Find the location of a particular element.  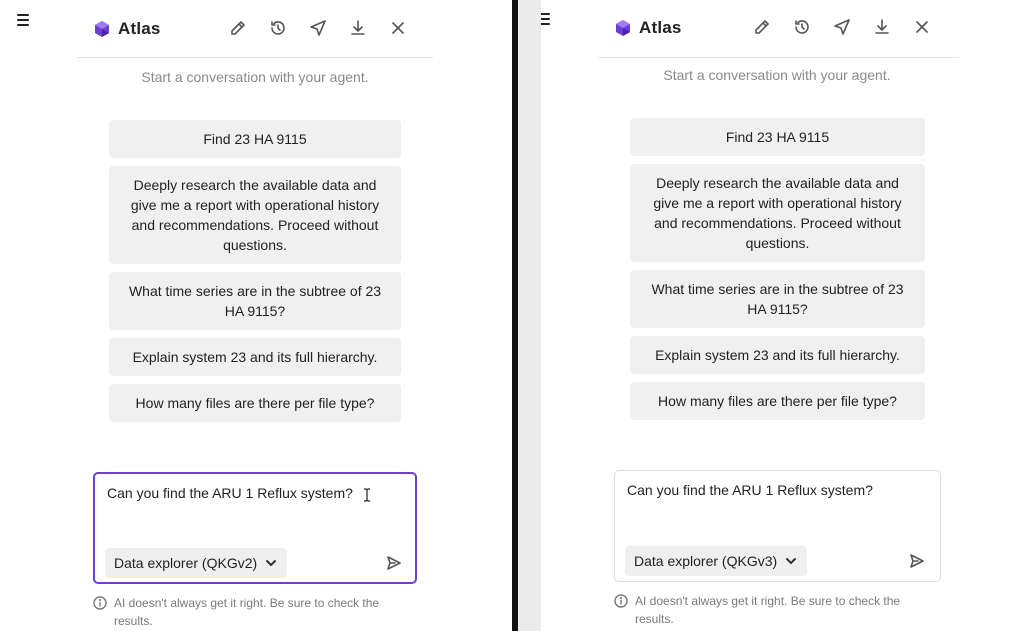

model-selector: Data explorer (QKGv3) is located at coordinates (716, 561).